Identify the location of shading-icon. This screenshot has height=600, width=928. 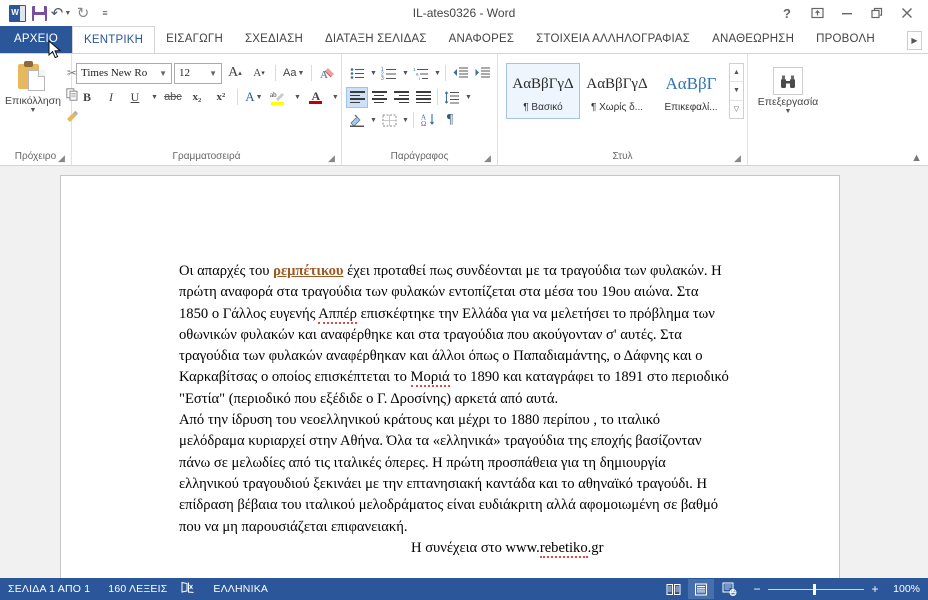
(357, 120).